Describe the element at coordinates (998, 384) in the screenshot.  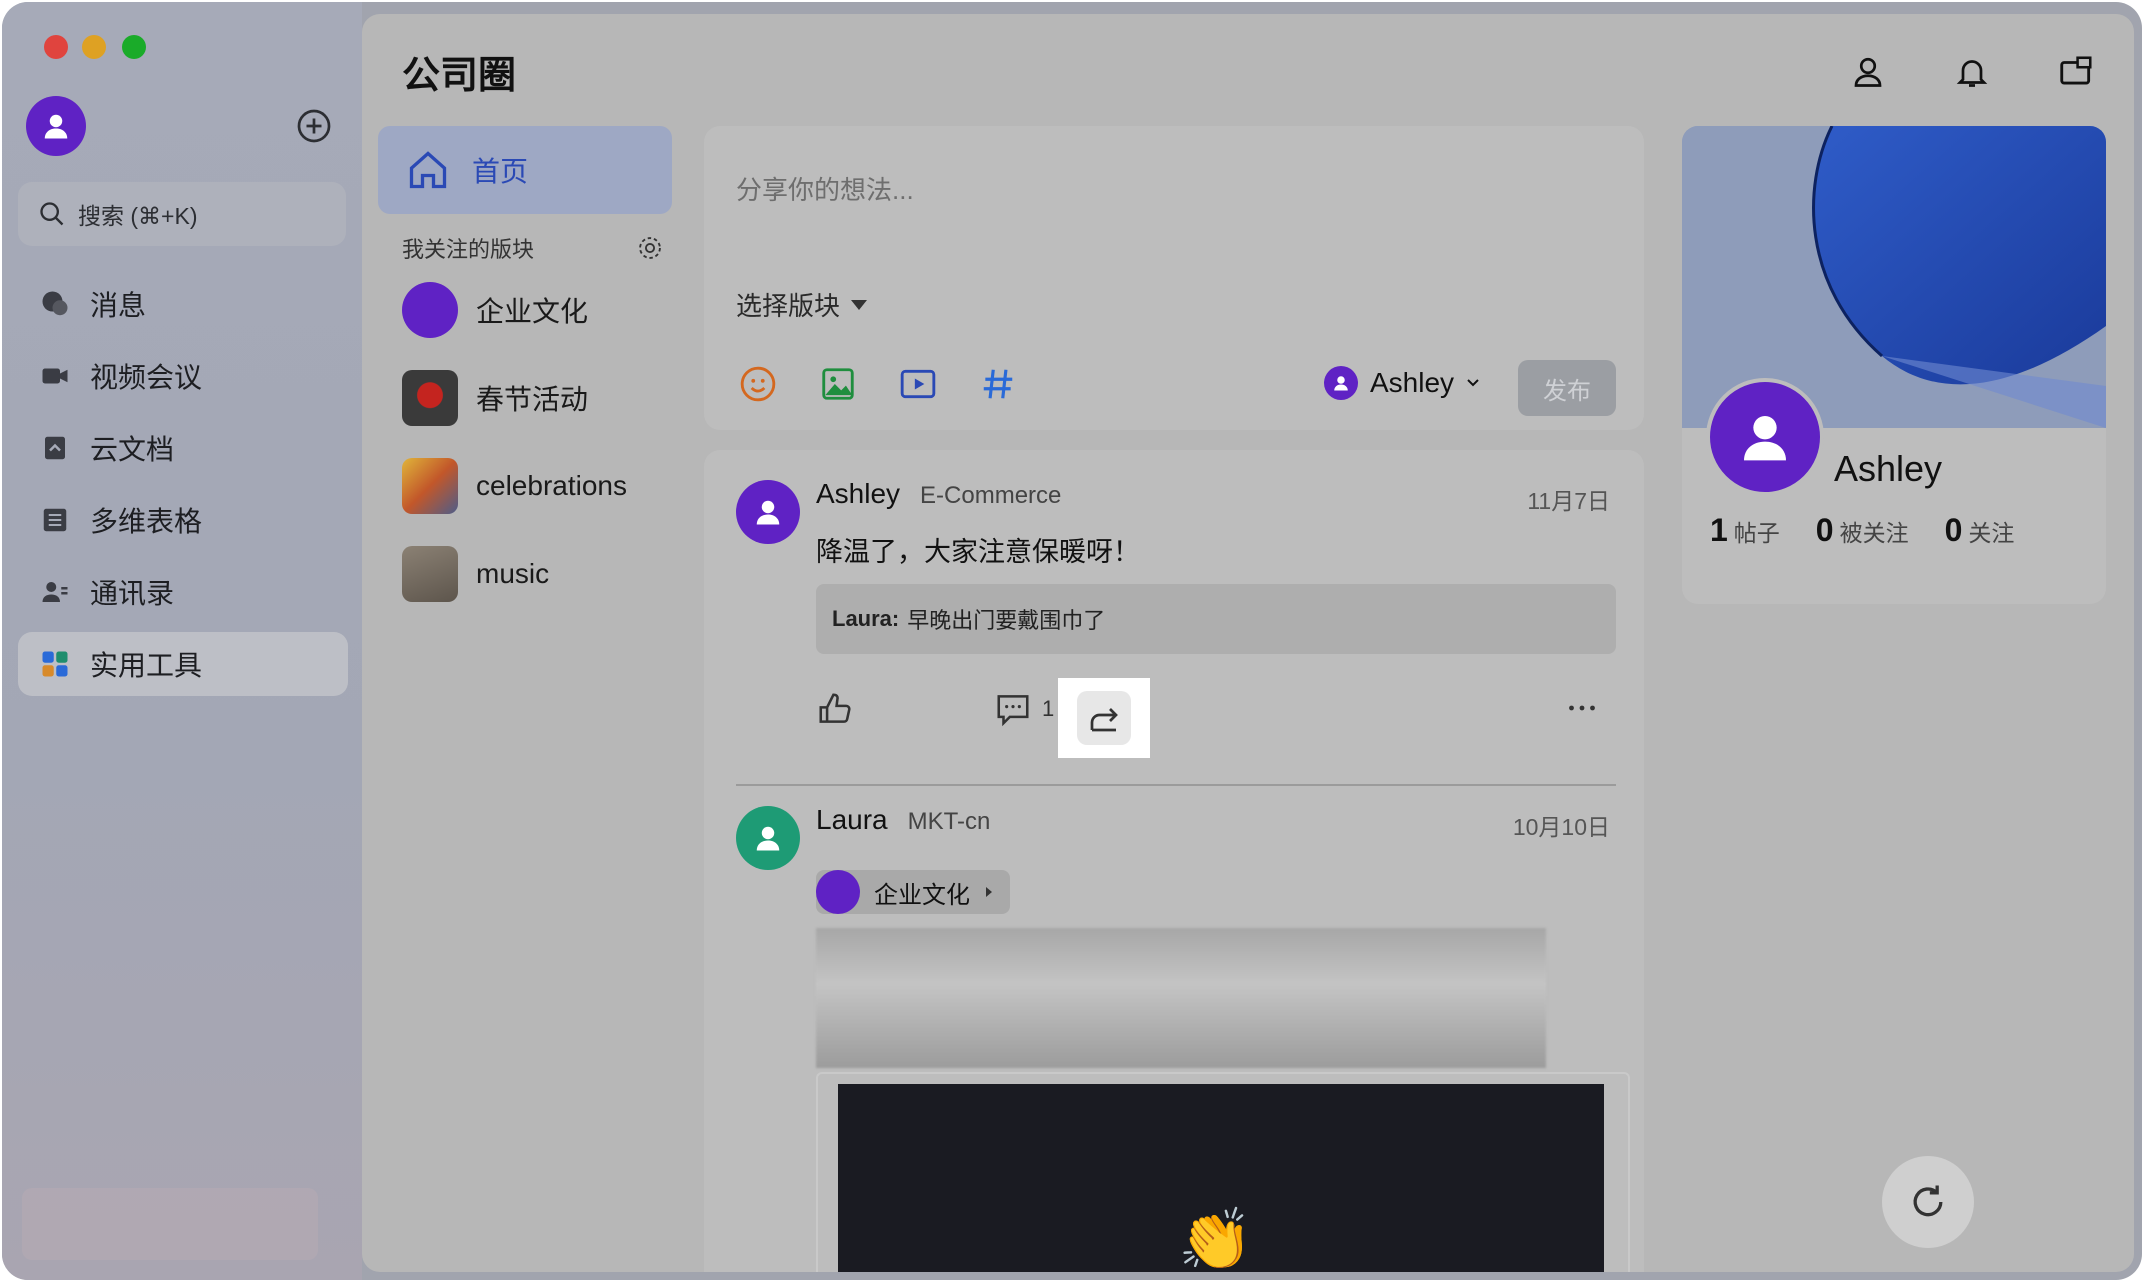
I see `hashtag-icon` at that location.